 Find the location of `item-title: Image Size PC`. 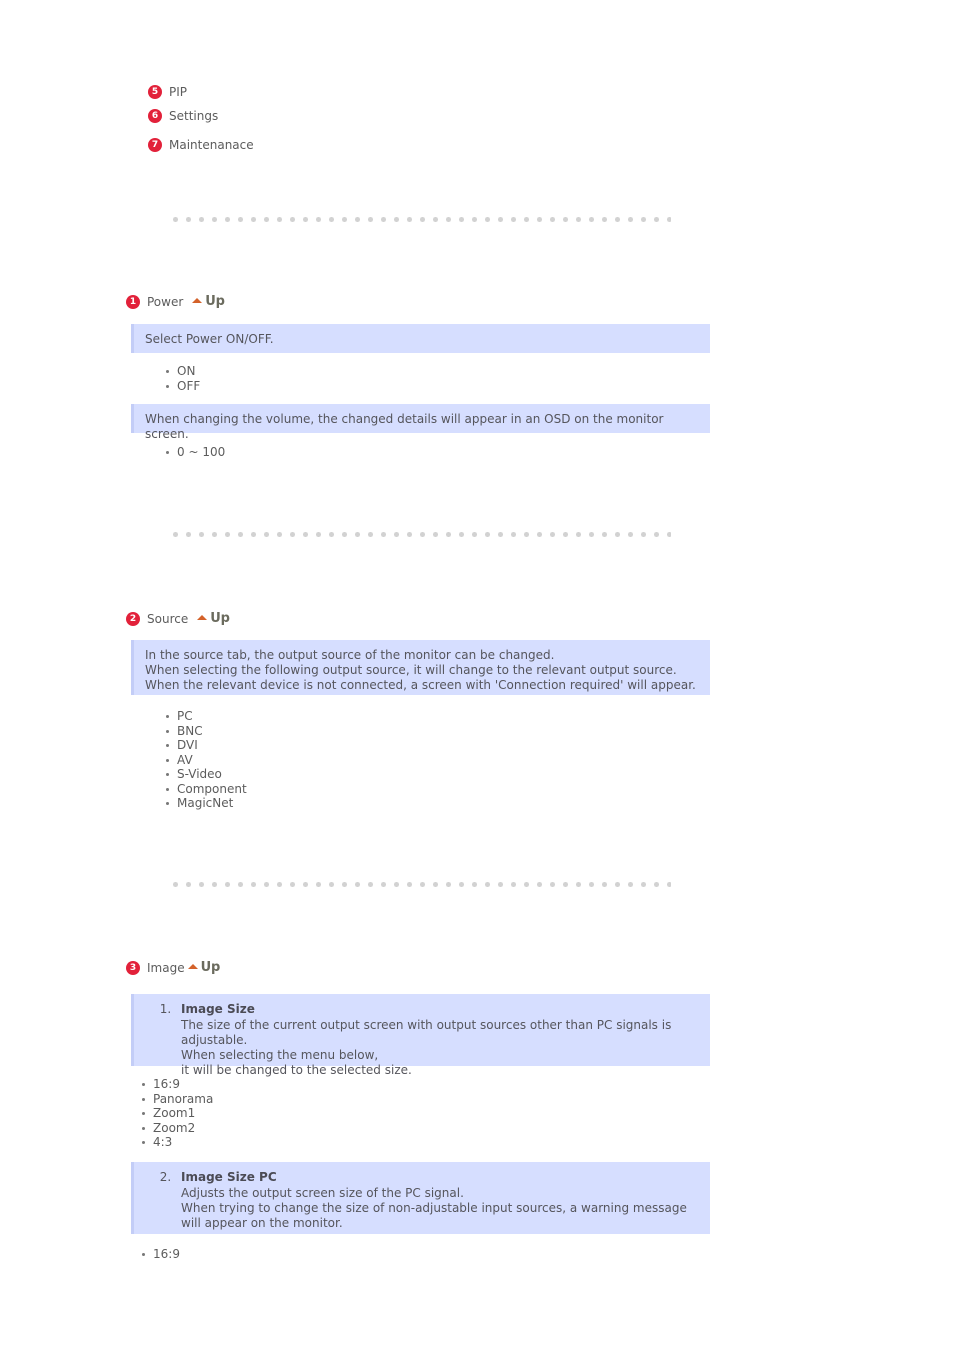

item-title: Image Size PC is located at coordinates (229, 1177).